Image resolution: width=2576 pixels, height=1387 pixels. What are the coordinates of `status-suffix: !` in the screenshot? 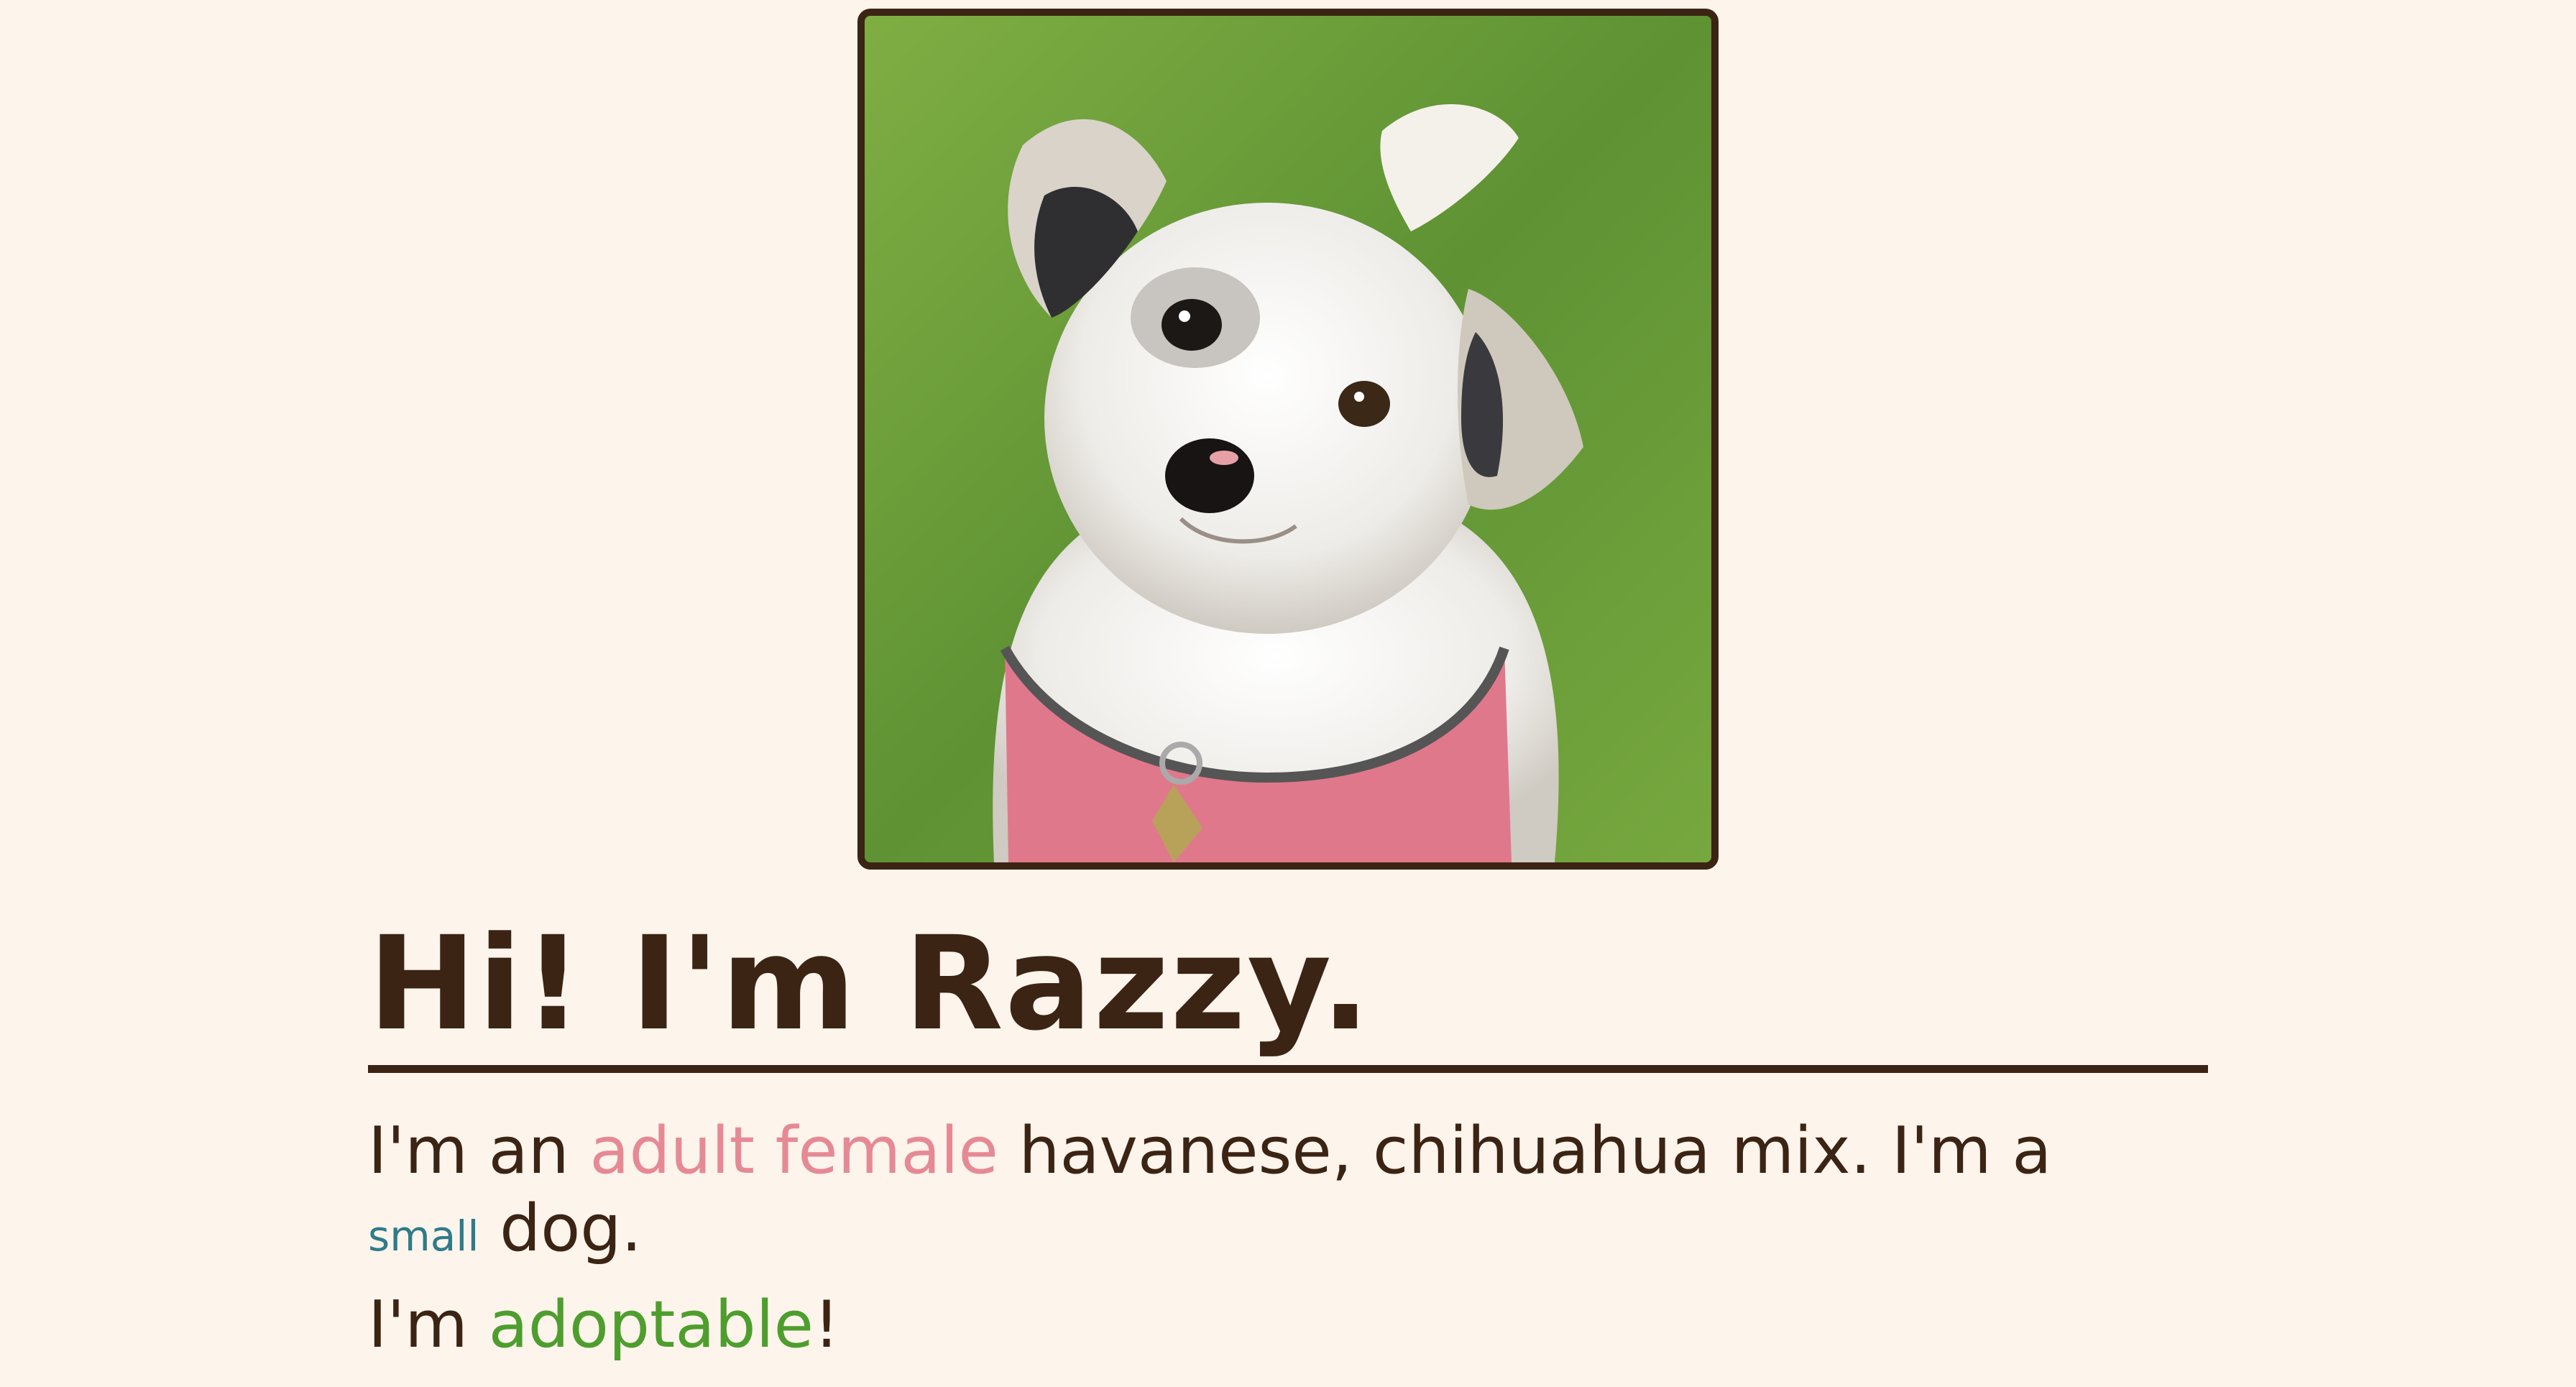 It's located at (827, 1325).